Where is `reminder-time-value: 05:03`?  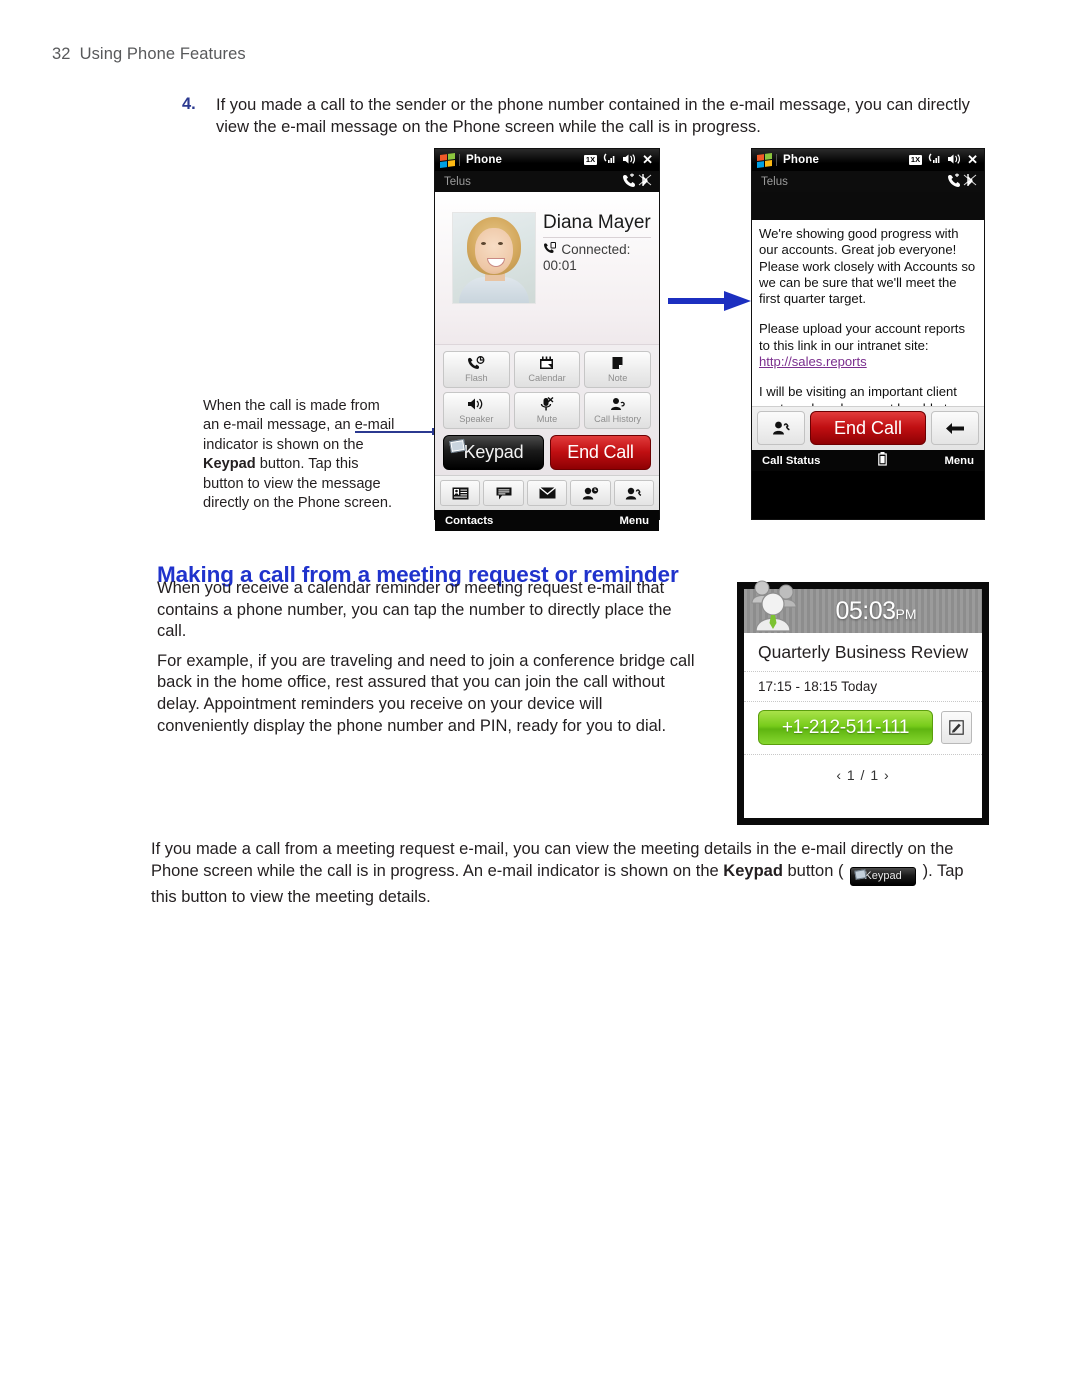 reminder-time-value: 05:03 is located at coordinates (865, 610).